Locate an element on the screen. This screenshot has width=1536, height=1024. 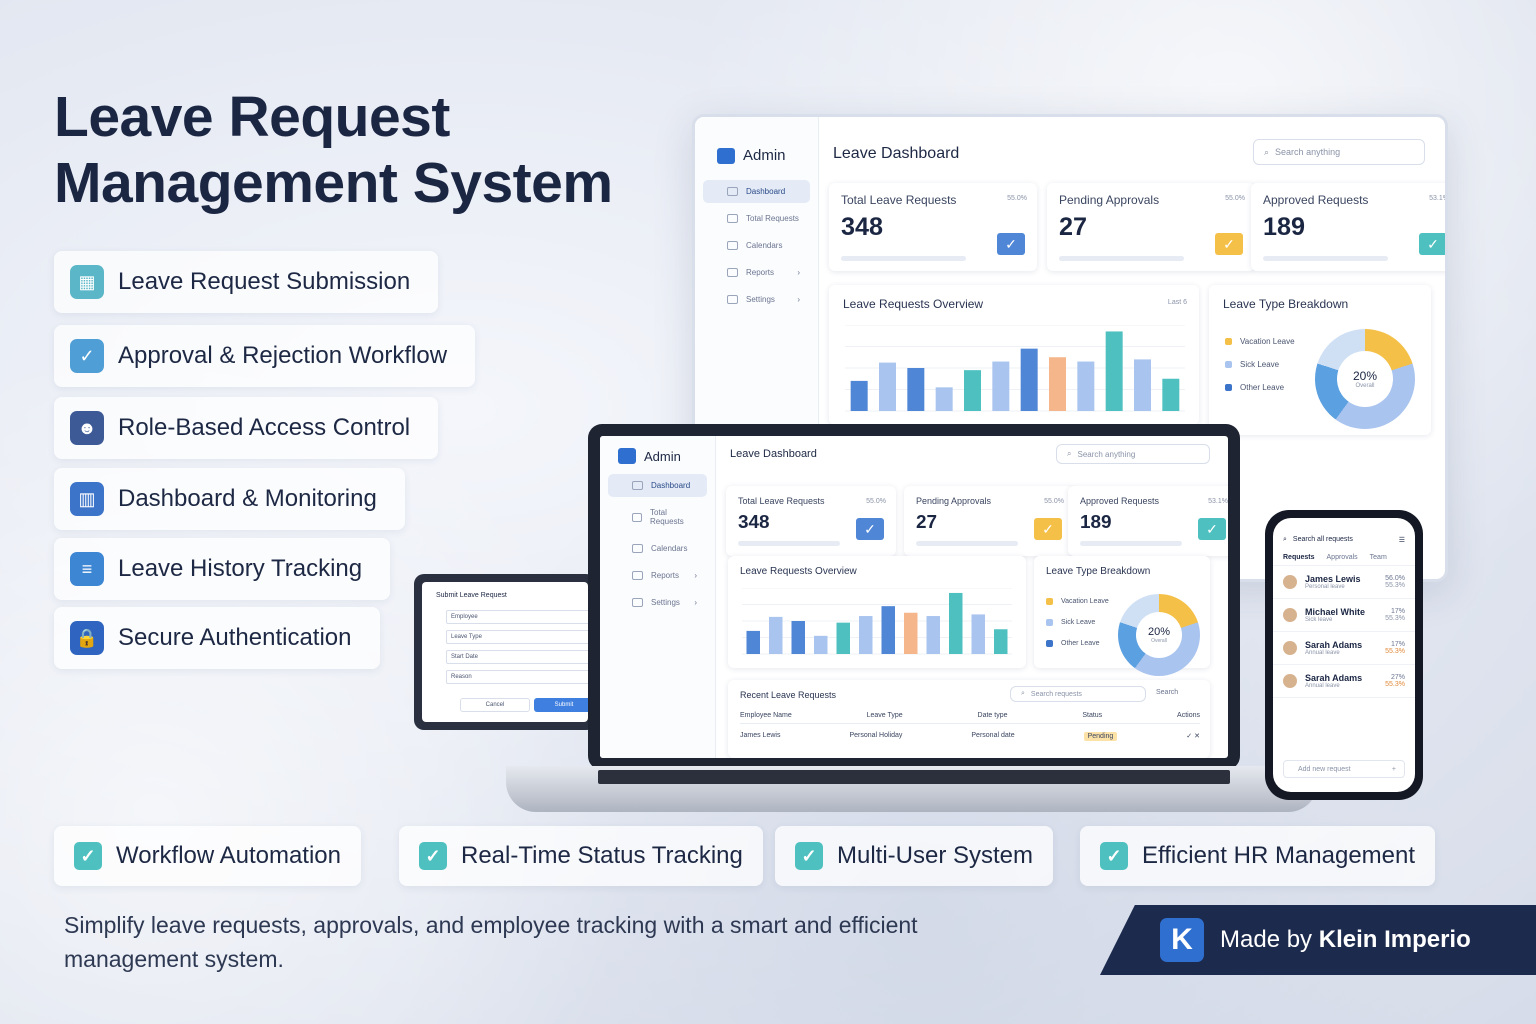
form-field: Employee is located at coordinates (521, 617).